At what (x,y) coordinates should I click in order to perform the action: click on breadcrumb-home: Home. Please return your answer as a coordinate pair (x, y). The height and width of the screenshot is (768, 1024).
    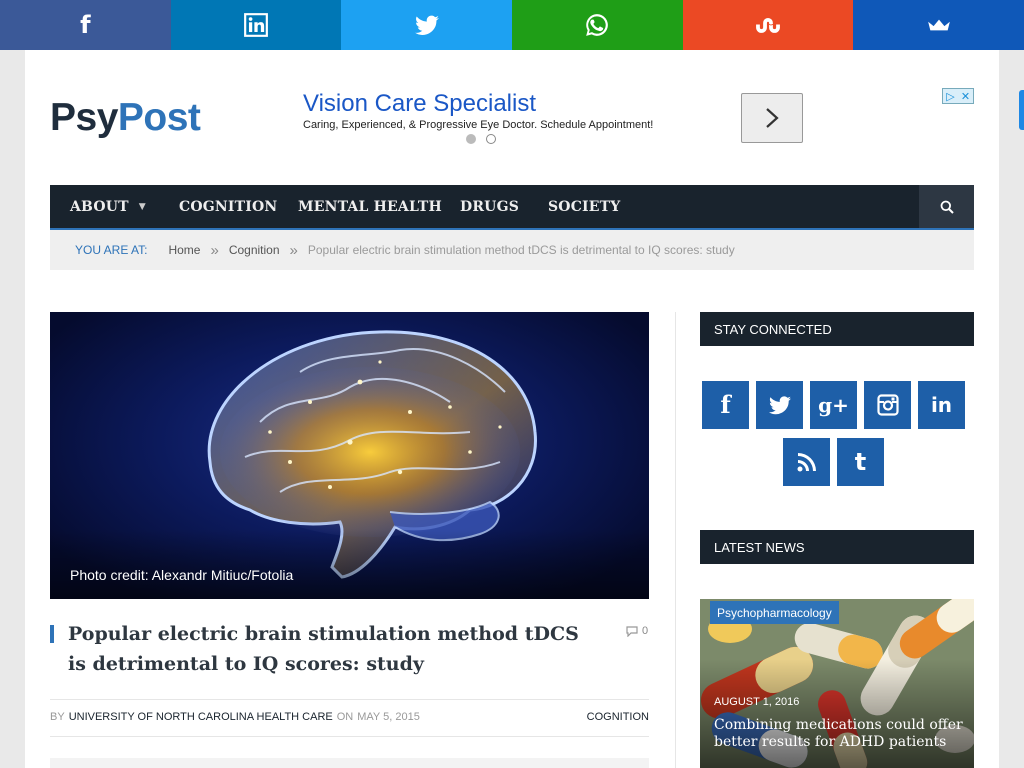
    Looking at the image, I should click on (184, 250).